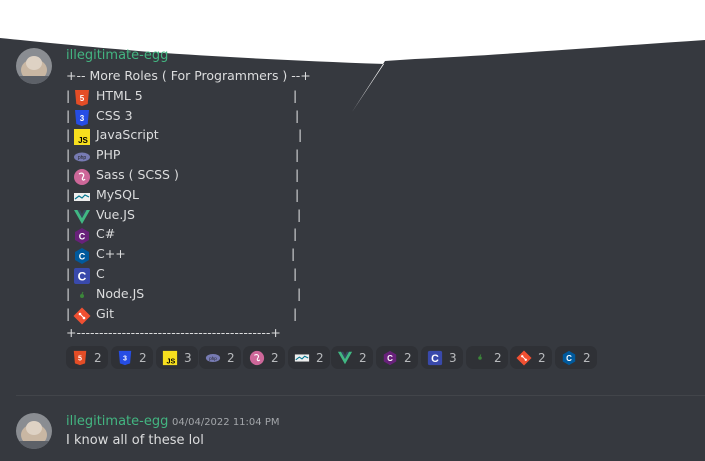 The height and width of the screenshot is (461, 705). Describe the element at coordinates (135, 440) in the screenshot. I see `message-text: I know all of these lol` at that location.